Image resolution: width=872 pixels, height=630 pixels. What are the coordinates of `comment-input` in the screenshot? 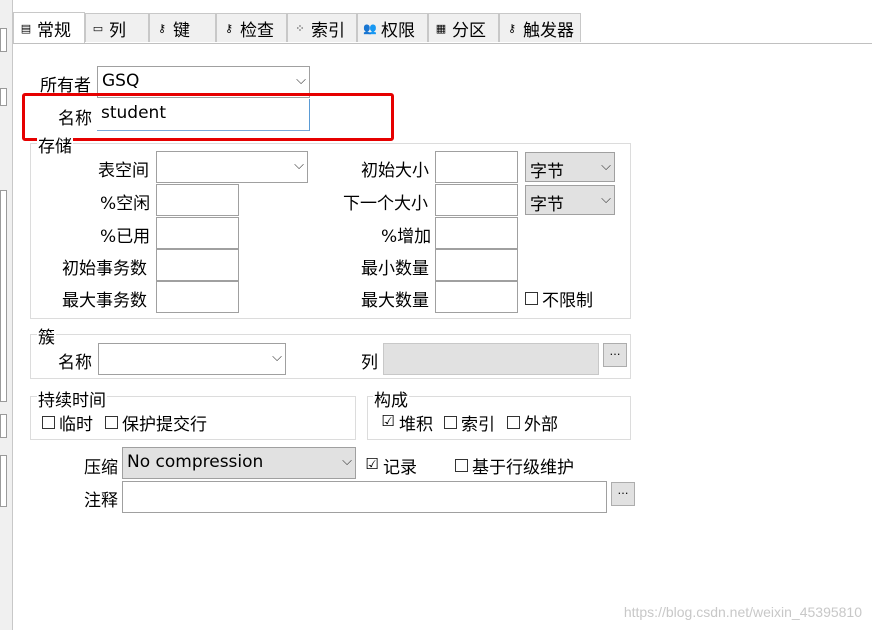 It's located at (364, 497).